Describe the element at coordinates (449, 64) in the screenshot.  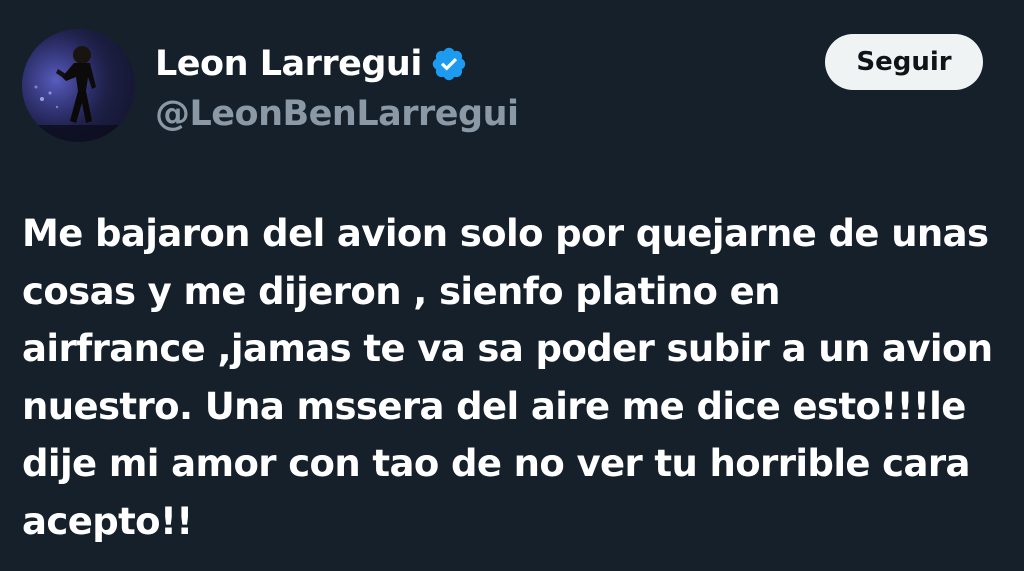
I see `verified-badge-icon` at that location.